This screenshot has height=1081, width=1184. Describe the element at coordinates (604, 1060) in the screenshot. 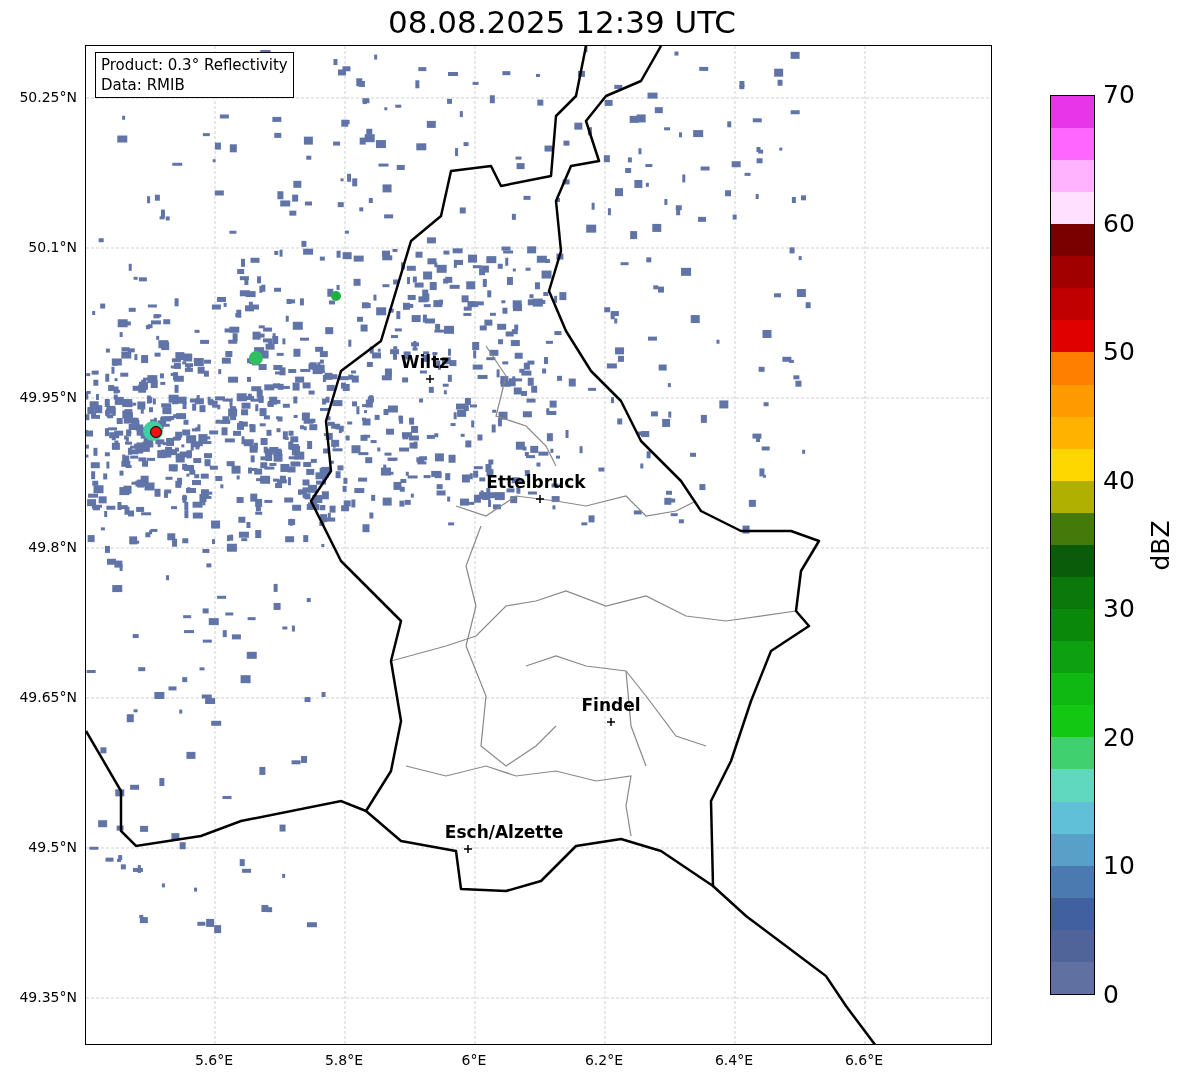

I see `longitude-tick-label: 6.2°E` at that location.